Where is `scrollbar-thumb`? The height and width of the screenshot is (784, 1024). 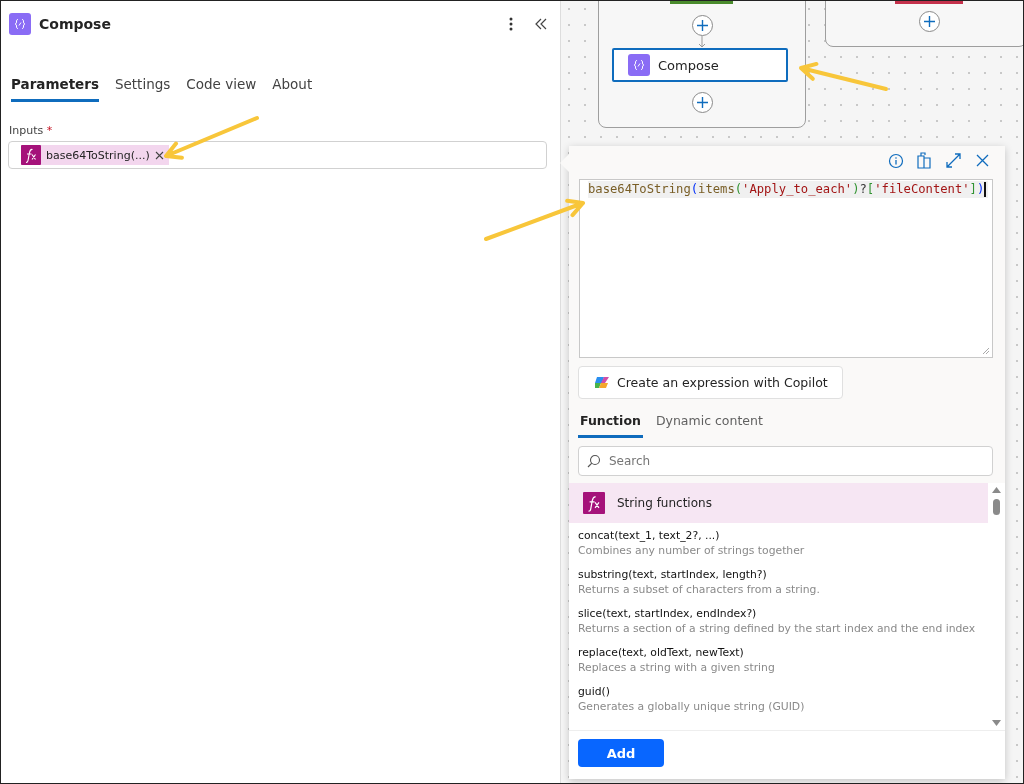
scrollbar-thumb is located at coordinates (996, 507).